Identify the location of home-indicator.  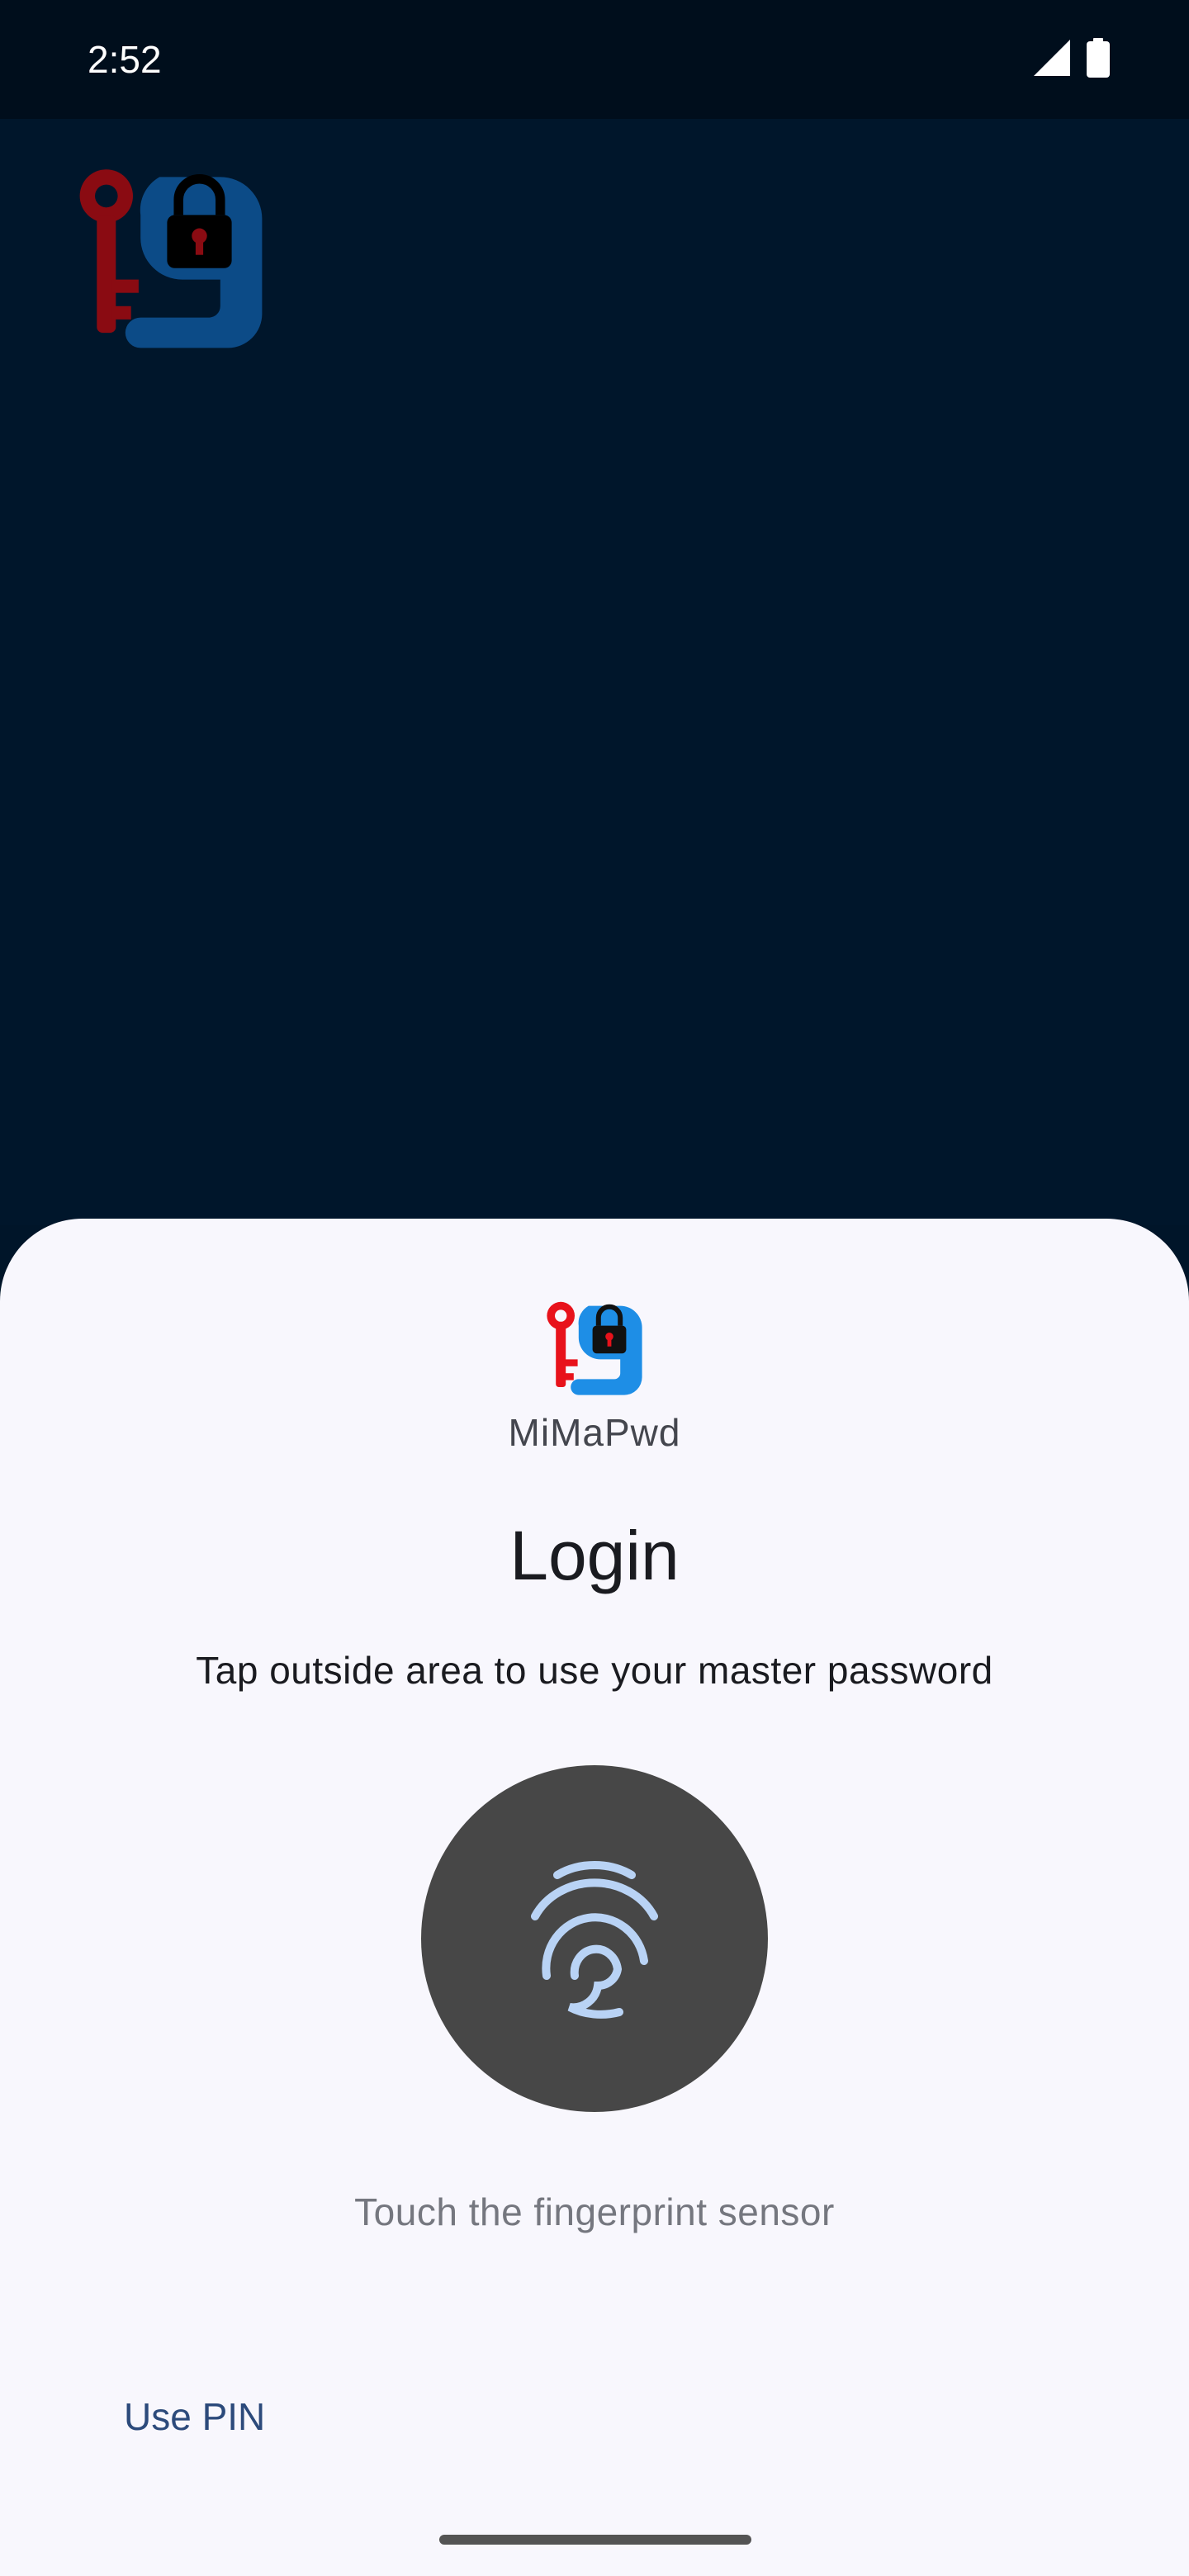
(595, 2540).